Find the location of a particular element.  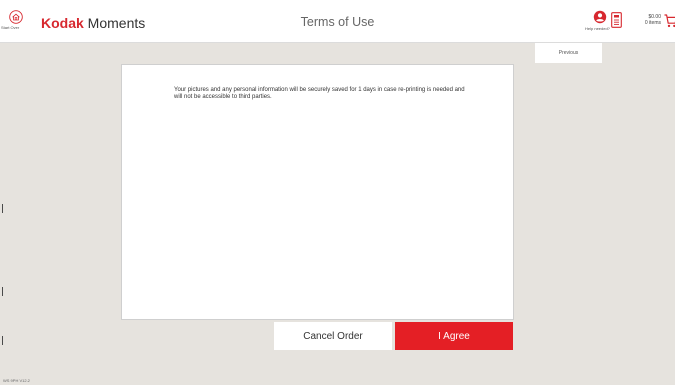

previous-button: Previous is located at coordinates (568, 53).